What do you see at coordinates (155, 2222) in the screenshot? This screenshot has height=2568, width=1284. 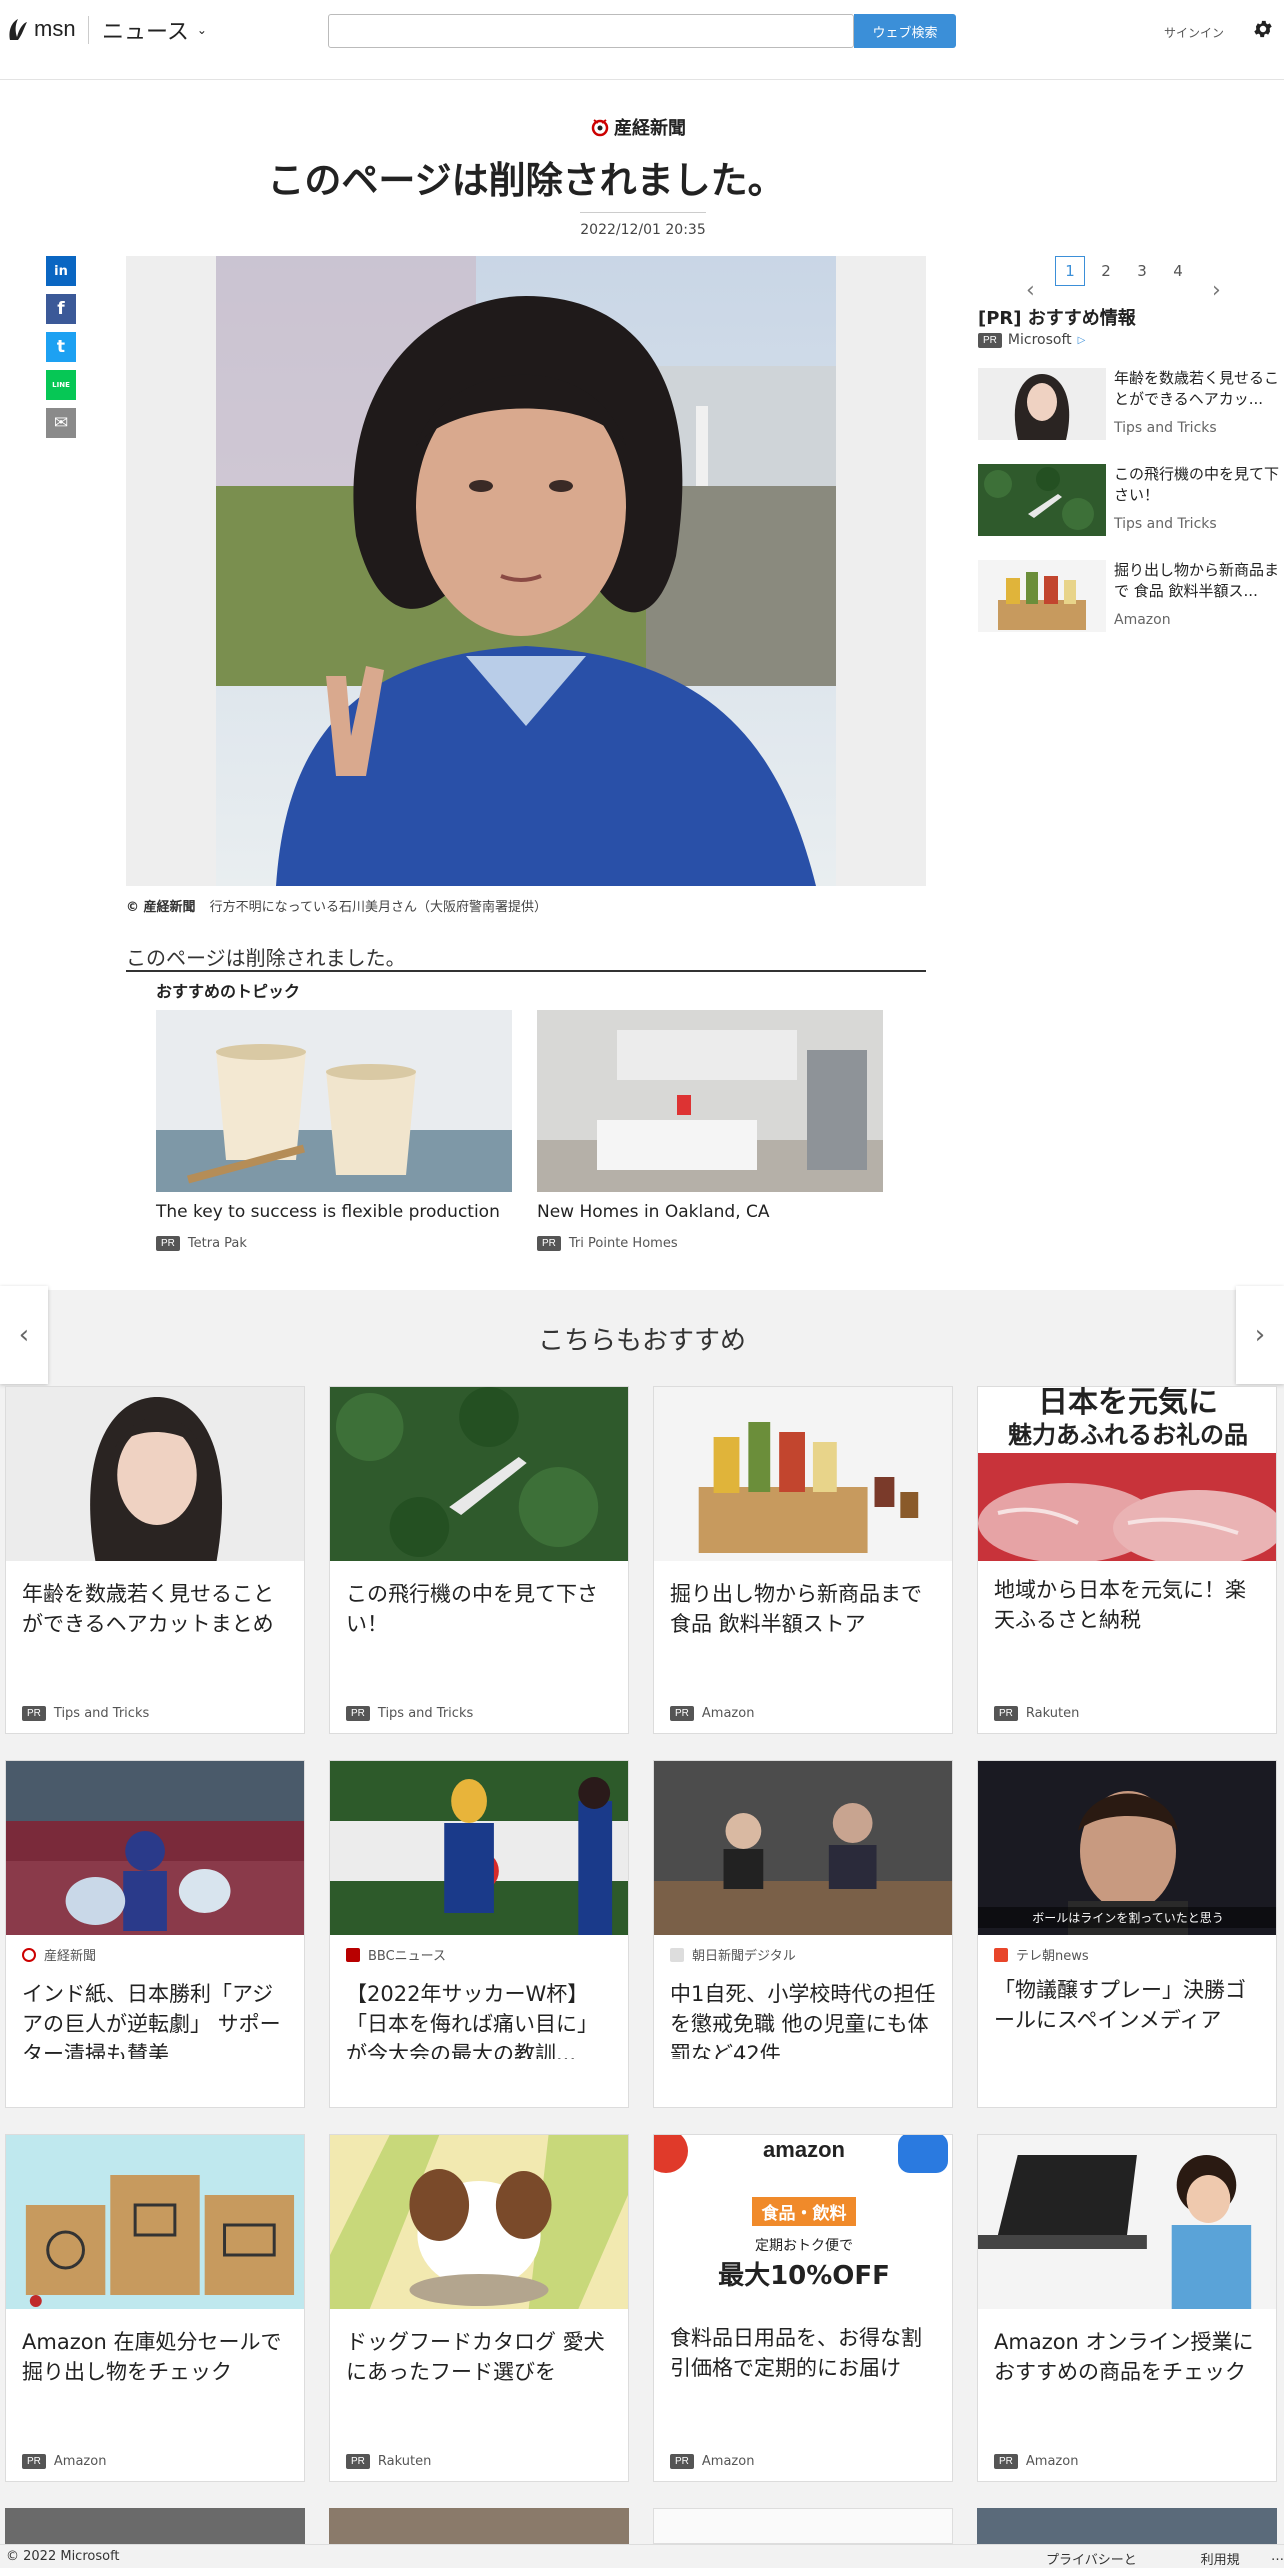 I see `card-image-boxes` at bounding box center [155, 2222].